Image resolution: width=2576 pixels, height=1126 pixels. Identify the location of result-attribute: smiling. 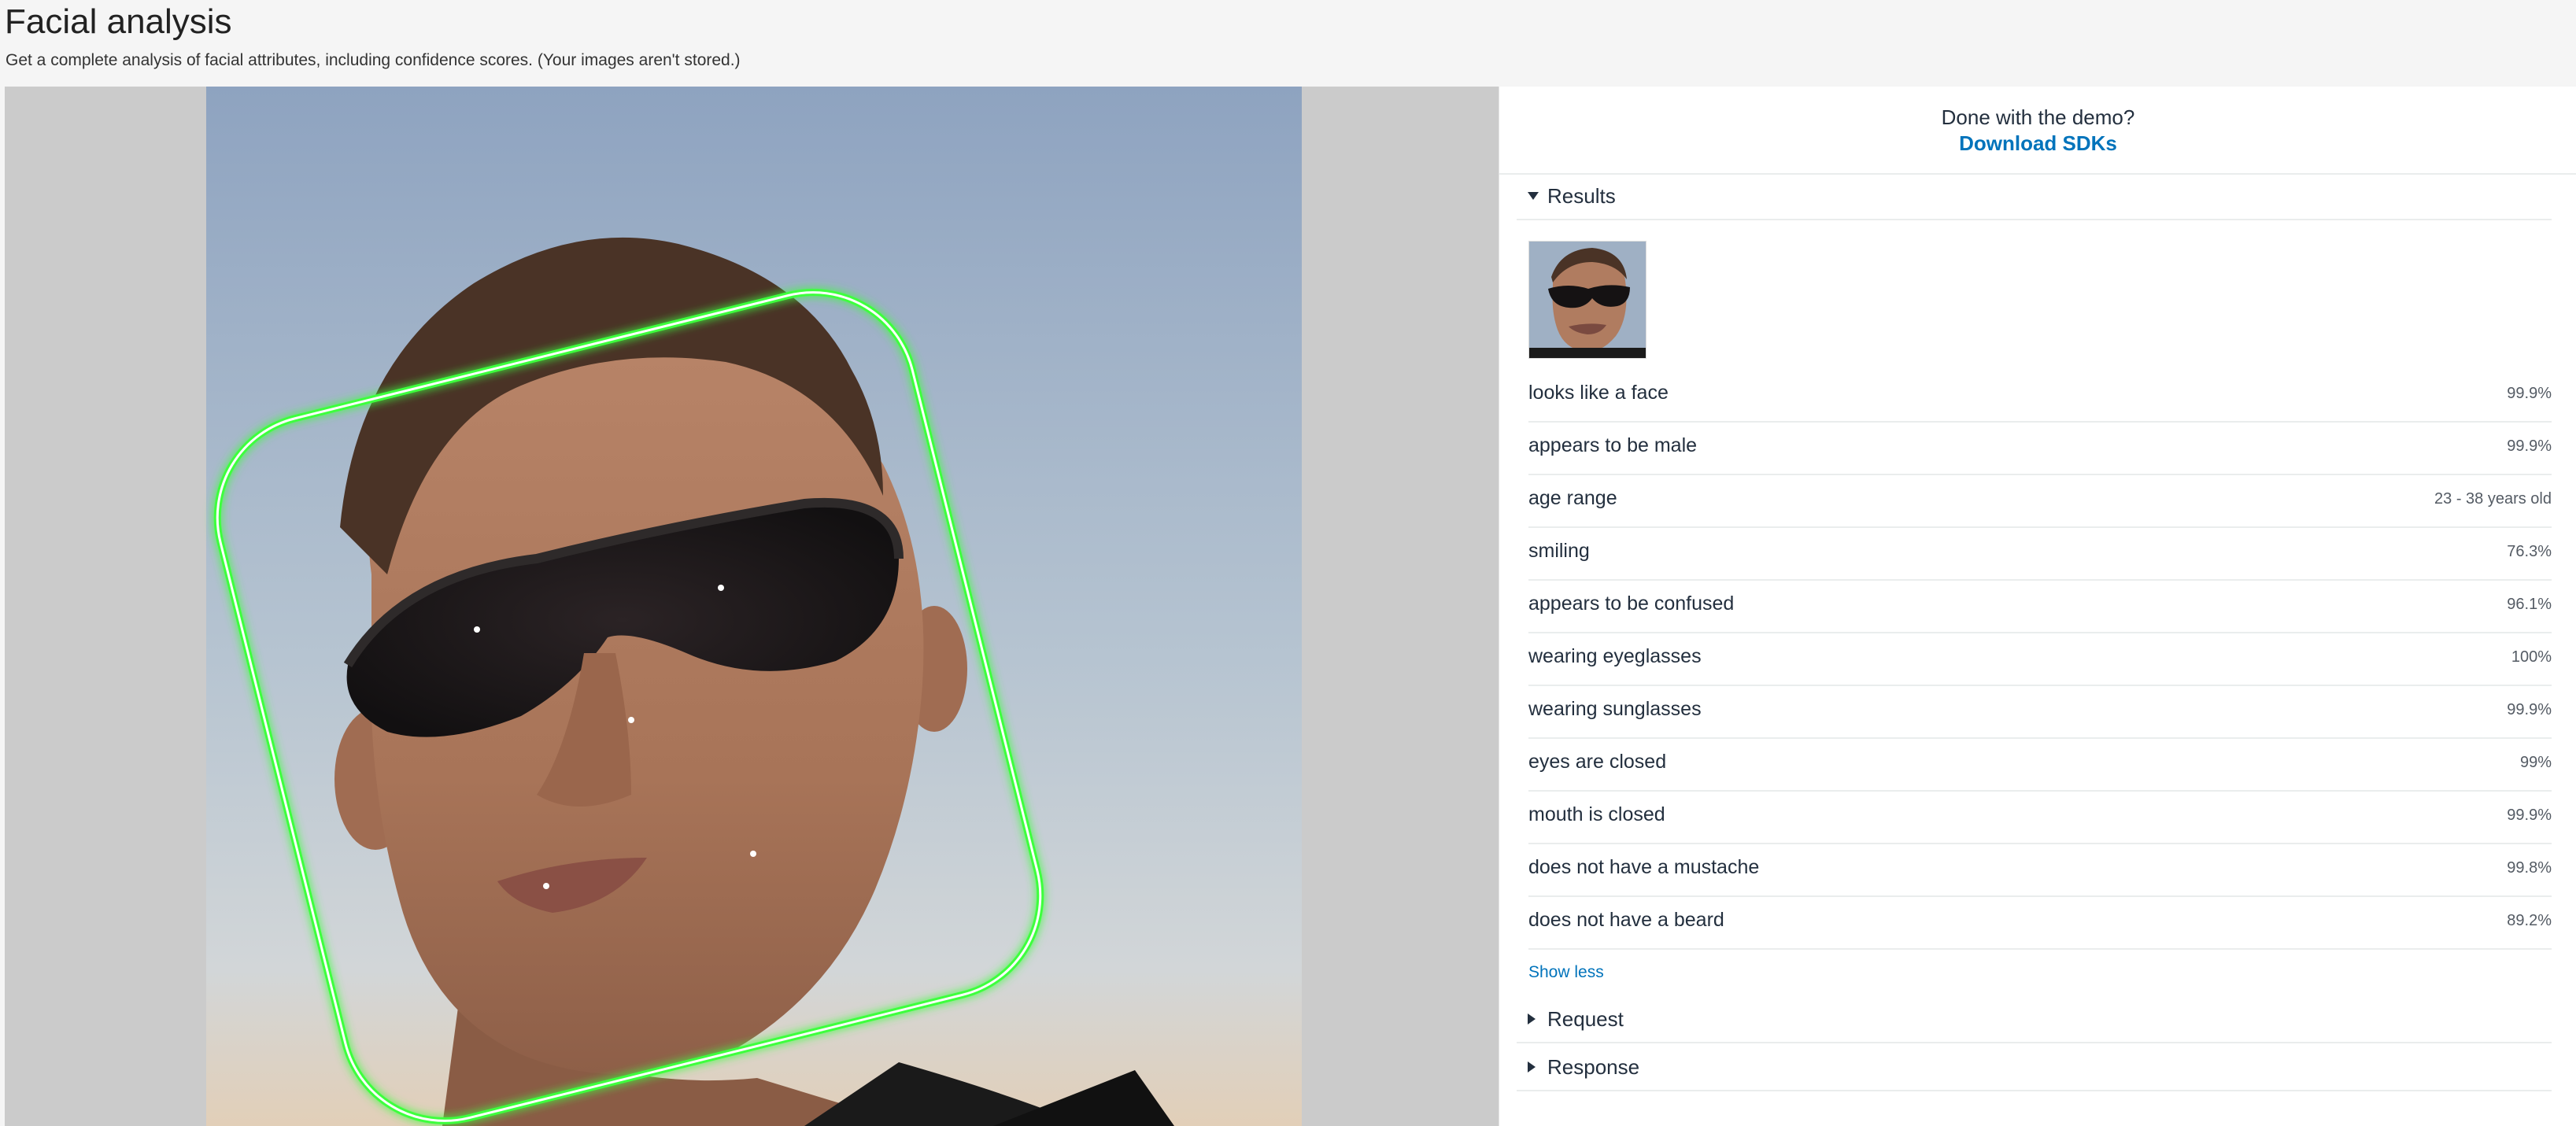
(1559, 551).